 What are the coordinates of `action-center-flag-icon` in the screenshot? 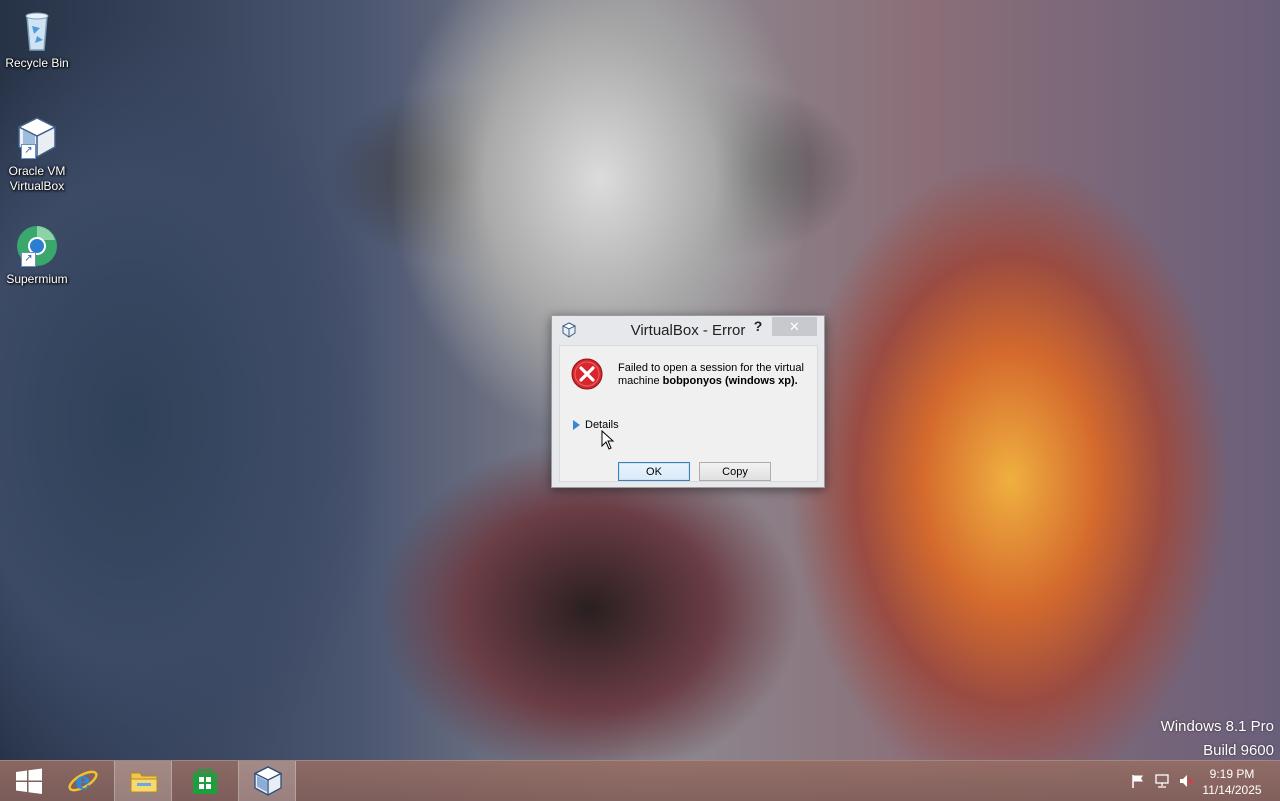 It's located at (1138, 781).